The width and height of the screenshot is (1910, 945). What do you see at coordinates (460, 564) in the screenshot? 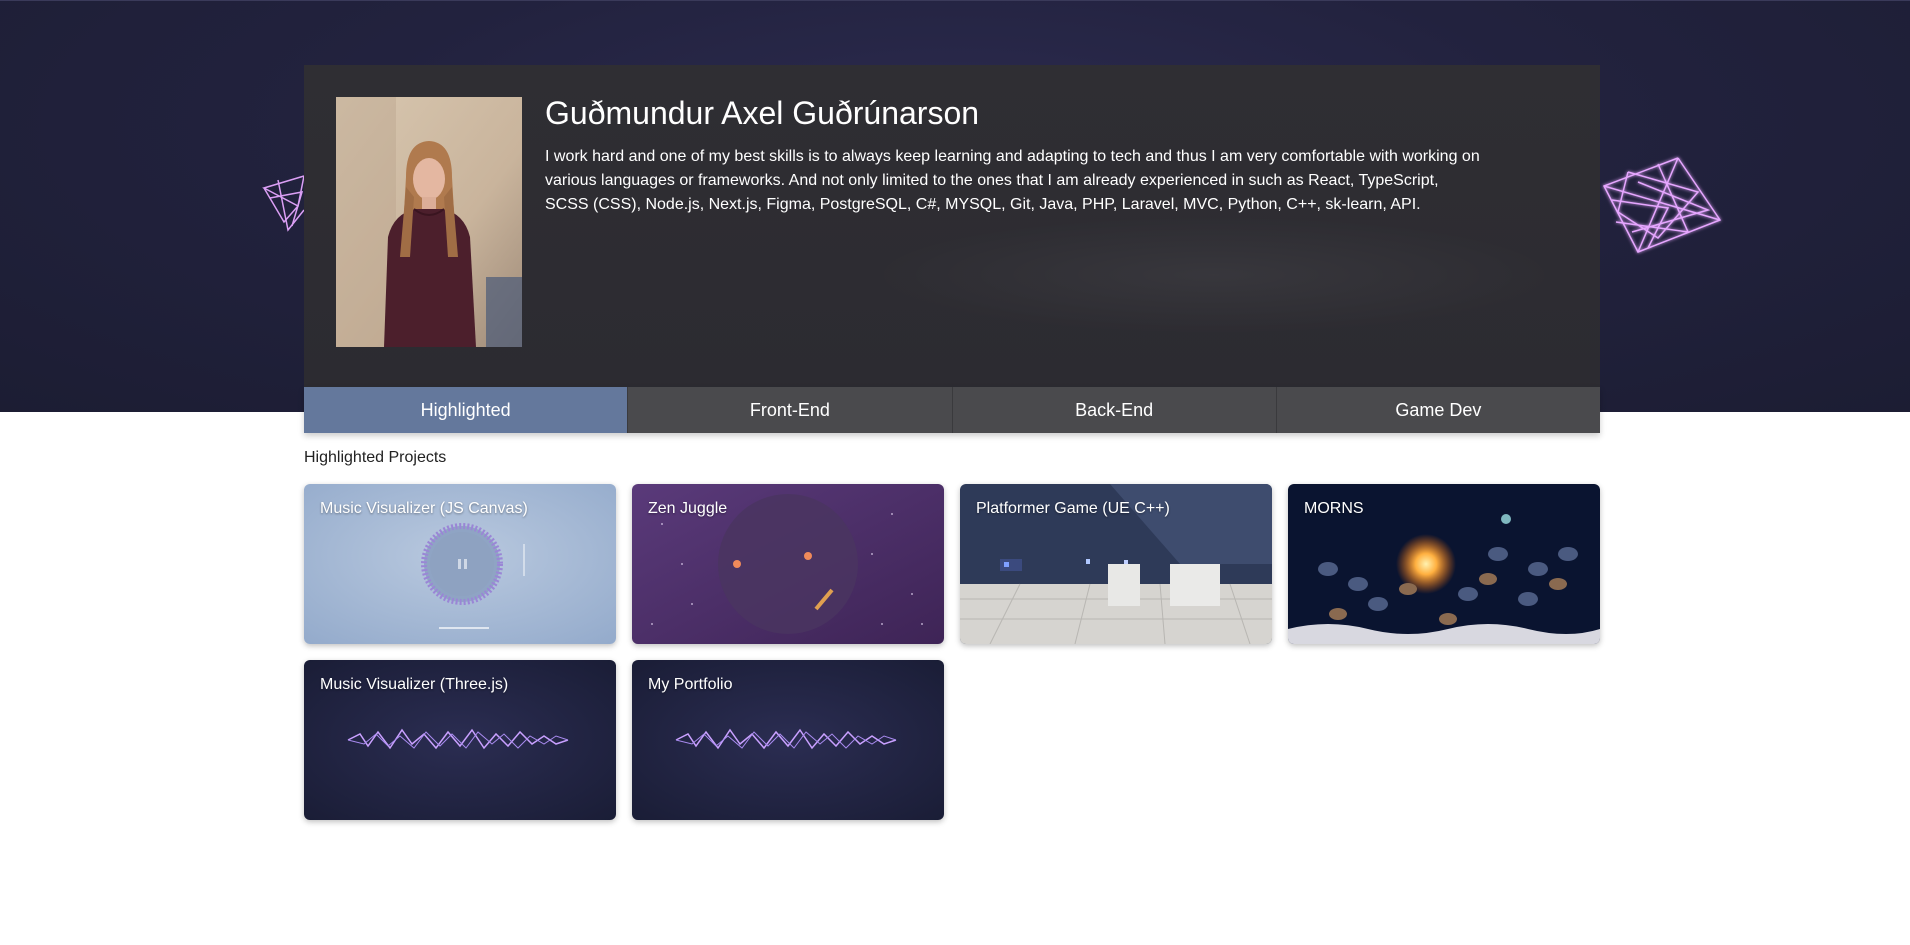
I see `project-card-music-visualizer-canvas: Music Visualizer (JS Canvas)` at bounding box center [460, 564].